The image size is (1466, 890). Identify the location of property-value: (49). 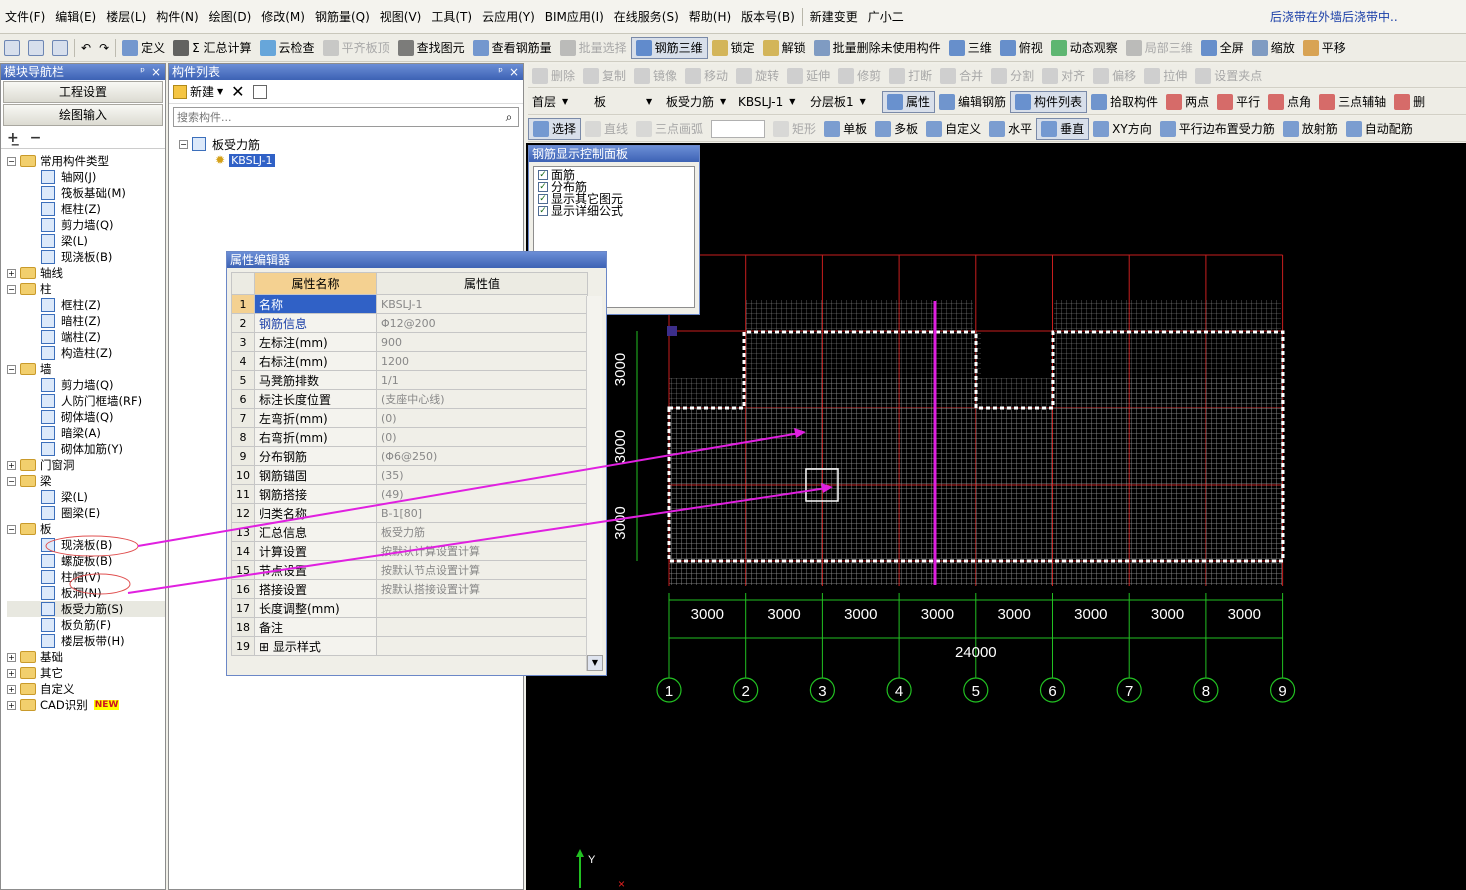
(482, 494).